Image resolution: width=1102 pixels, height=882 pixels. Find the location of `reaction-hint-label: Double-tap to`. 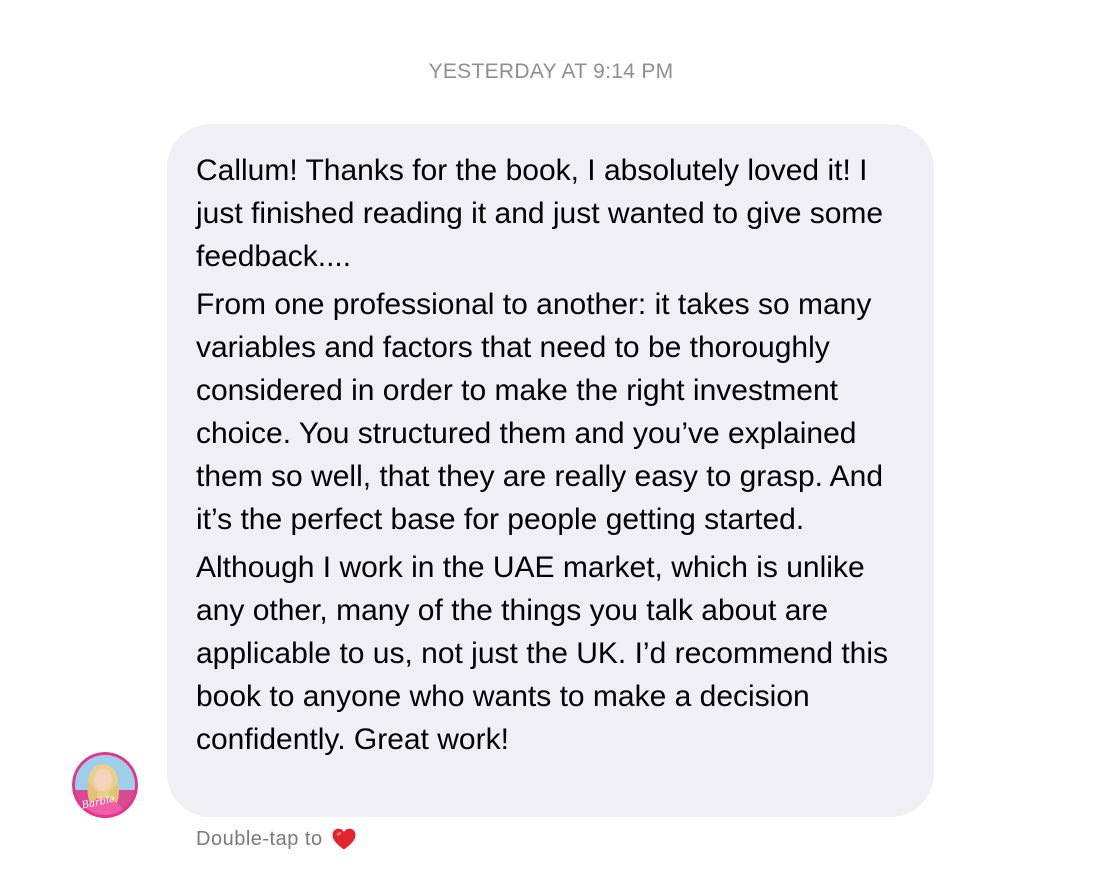

reaction-hint-label: Double-tap to is located at coordinates (259, 838).